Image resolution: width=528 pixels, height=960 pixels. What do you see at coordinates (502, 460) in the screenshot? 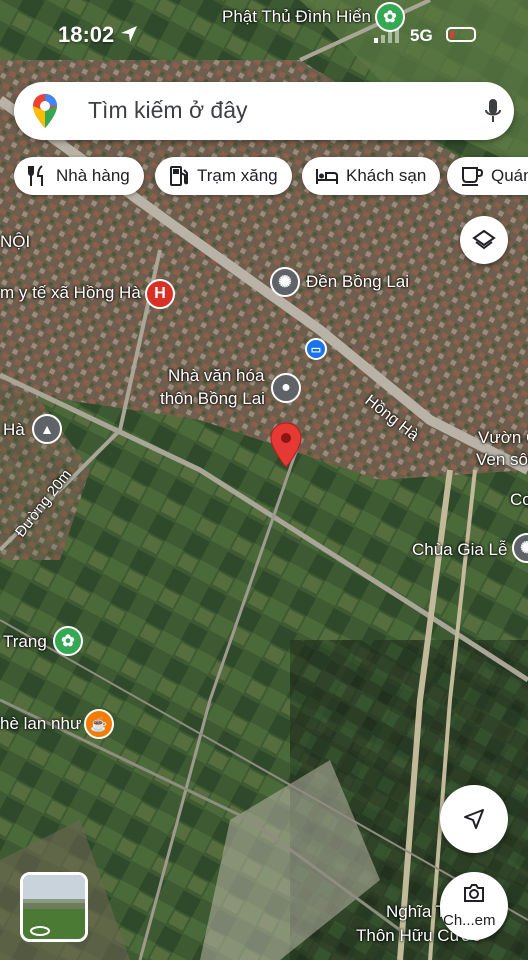
I see `map-label-garden-line2: Ven sôn` at bounding box center [502, 460].